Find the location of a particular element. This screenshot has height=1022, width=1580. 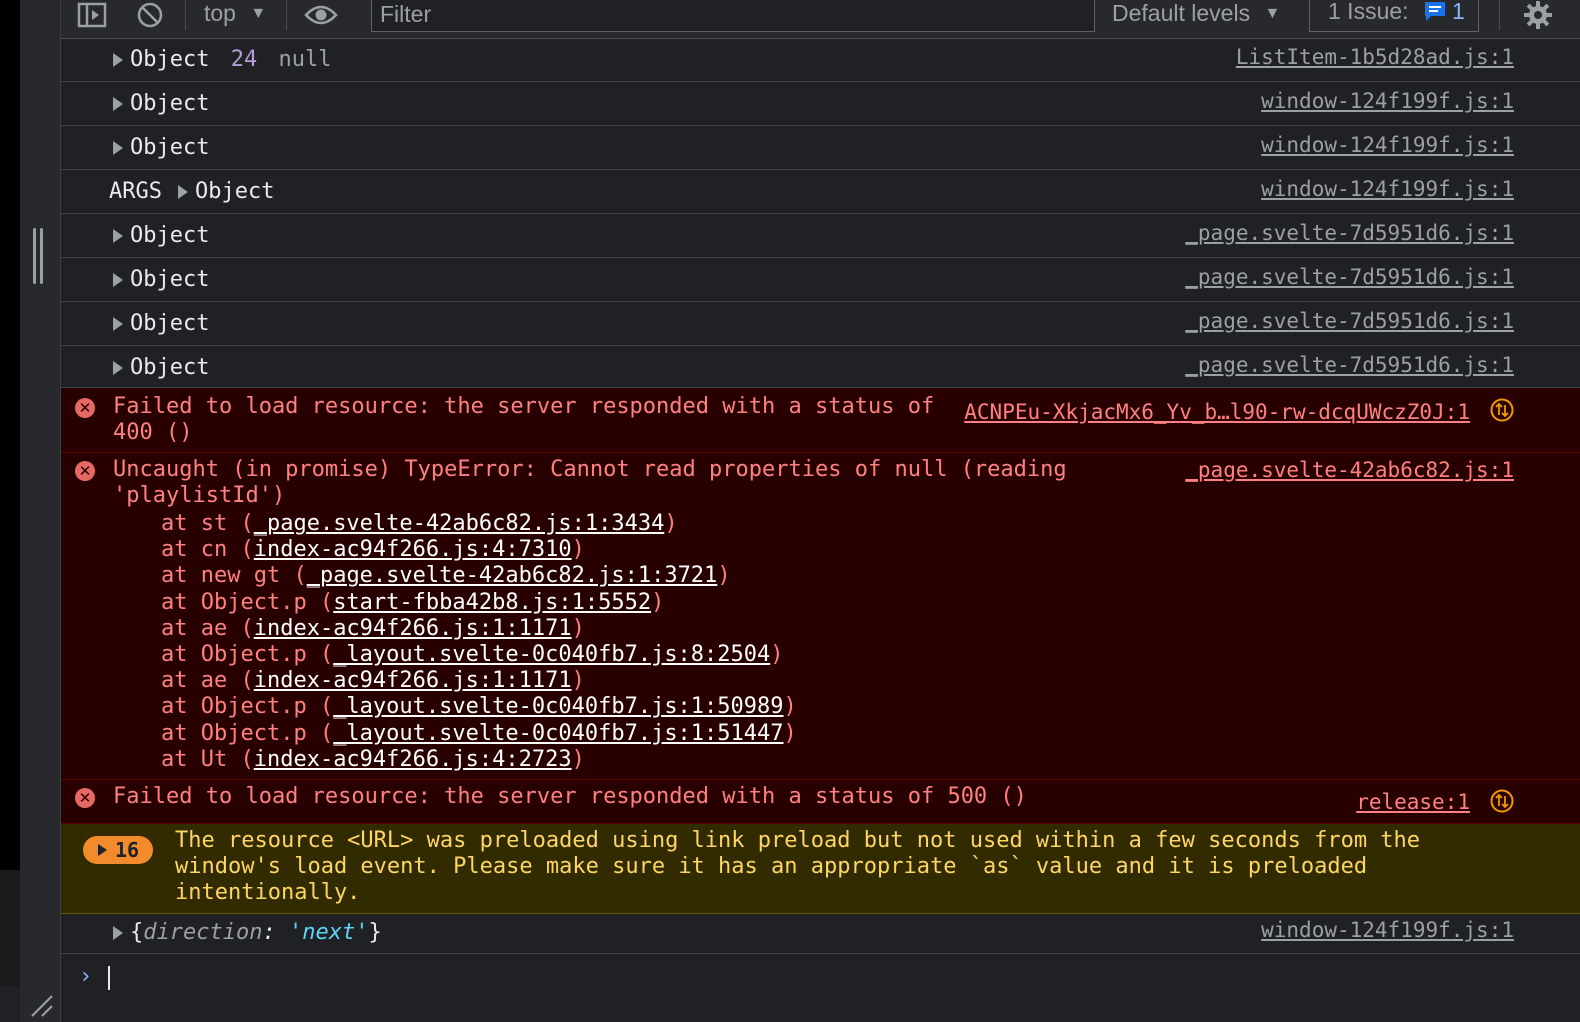

filter-input is located at coordinates (733, 16).